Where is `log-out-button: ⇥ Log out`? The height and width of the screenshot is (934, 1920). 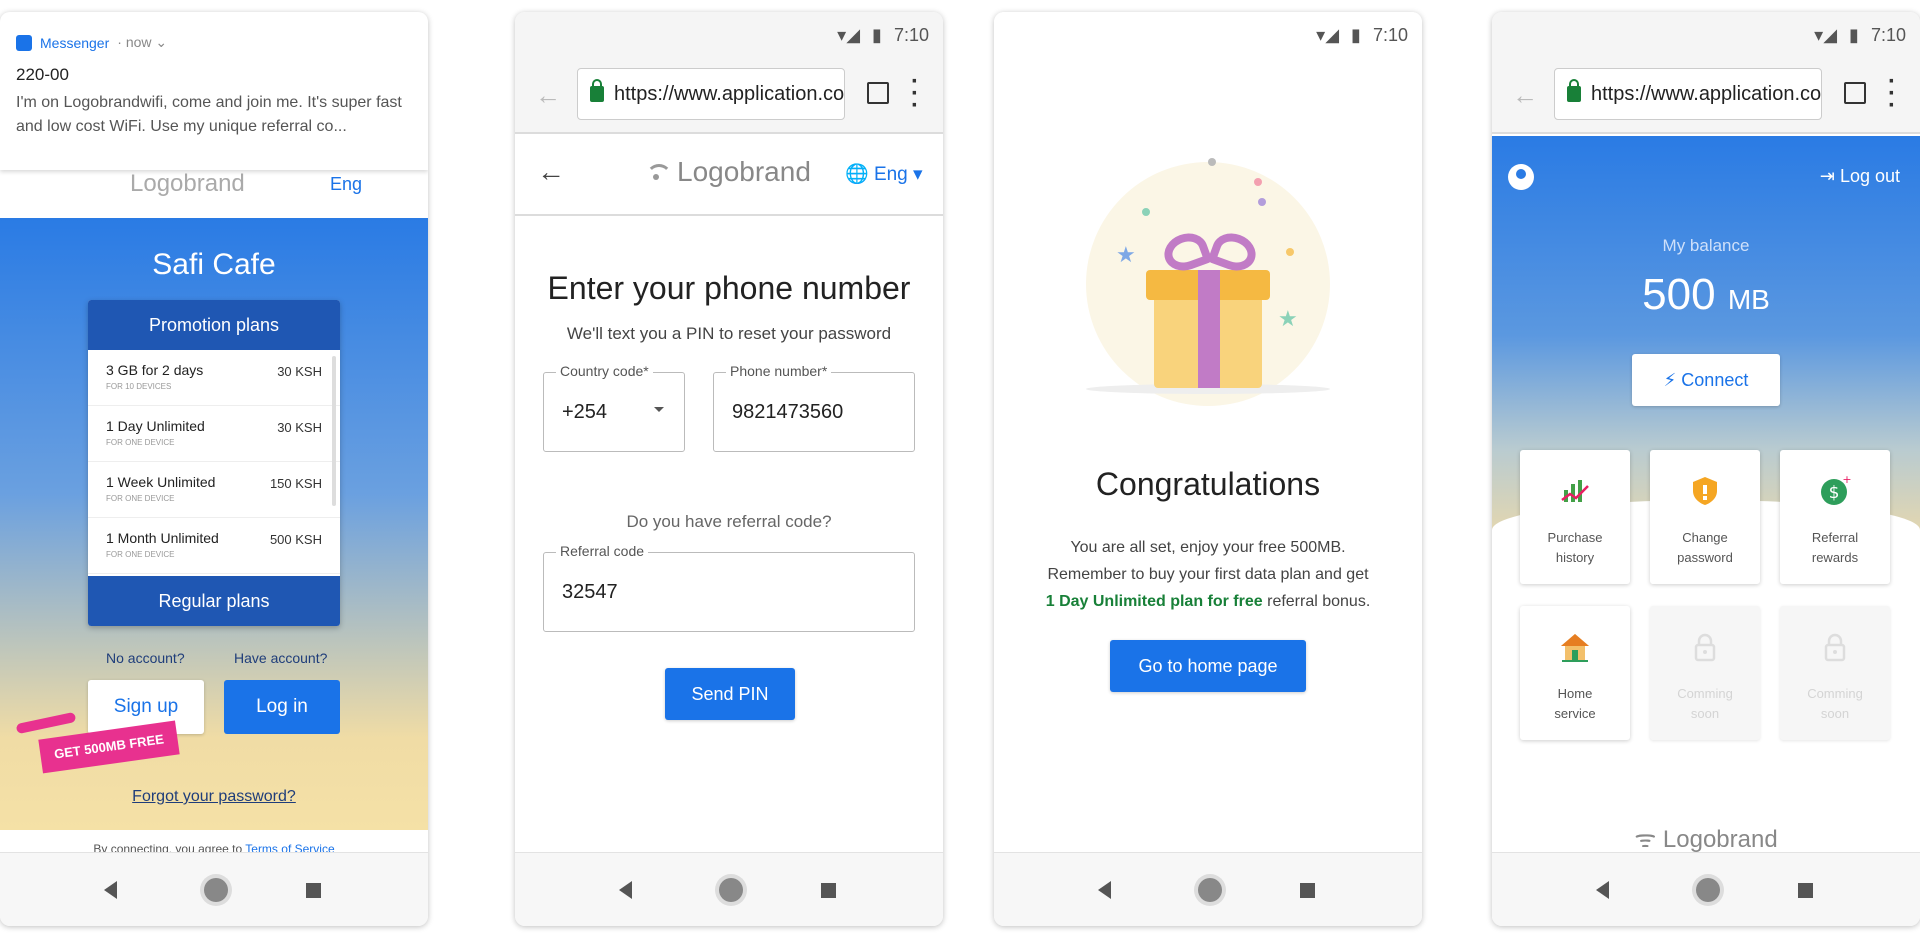 log-out-button: ⇥ Log out is located at coordinates (1860, 176).